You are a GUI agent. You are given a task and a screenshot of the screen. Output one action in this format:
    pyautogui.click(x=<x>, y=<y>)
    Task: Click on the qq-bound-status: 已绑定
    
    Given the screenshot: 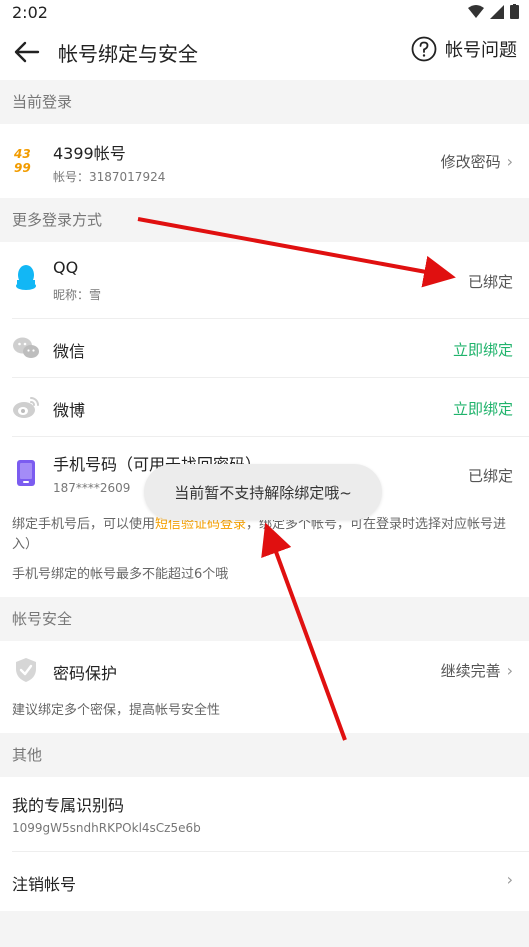 What is the action you would take?
    pyautogui.click(x=490, y=282)
    